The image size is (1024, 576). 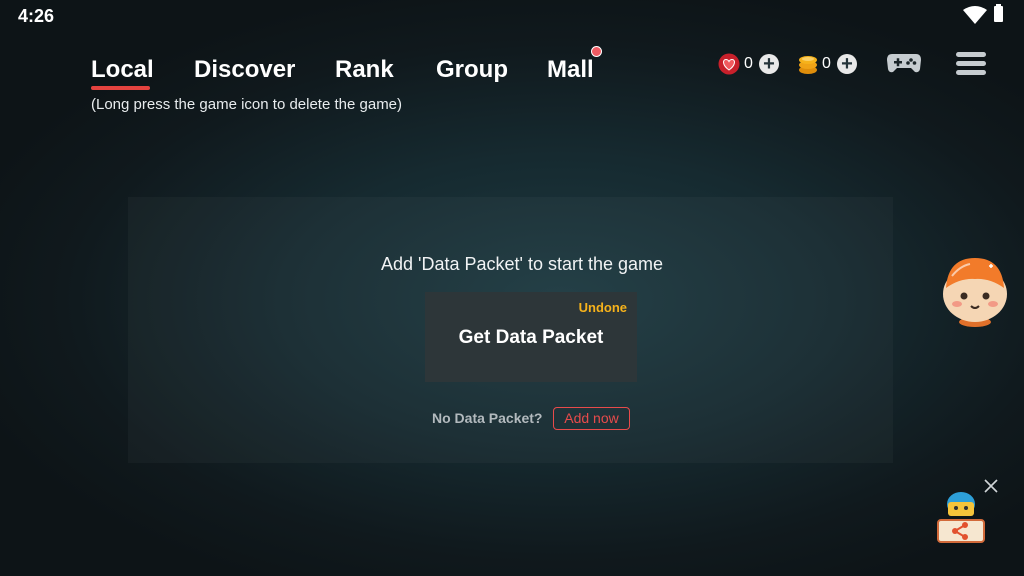 I want to click on coins-counter: 0 +, so click(x=827, y=64).